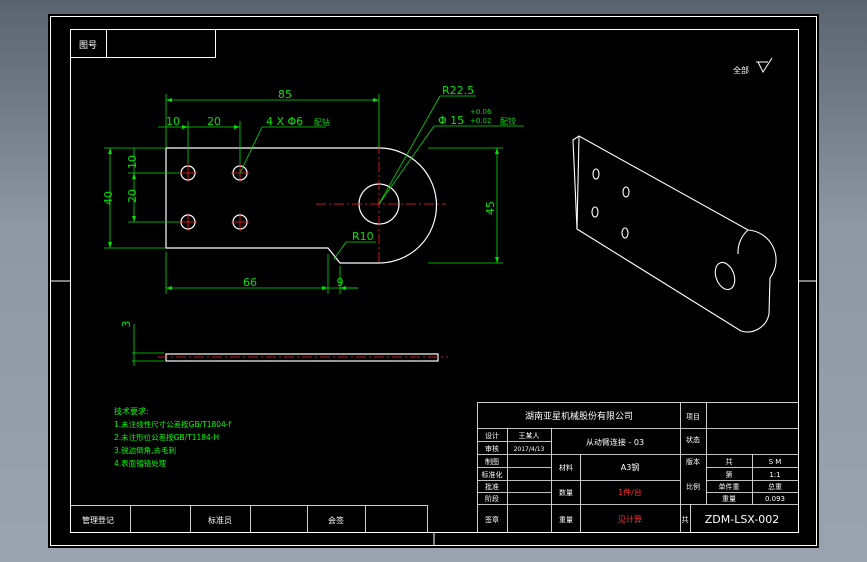 This screenshot has height=562, width=867. What do you see at coordinates (765, 65) in the screenshot?
I see `roughness-icon` at bounding box center [765, 65].